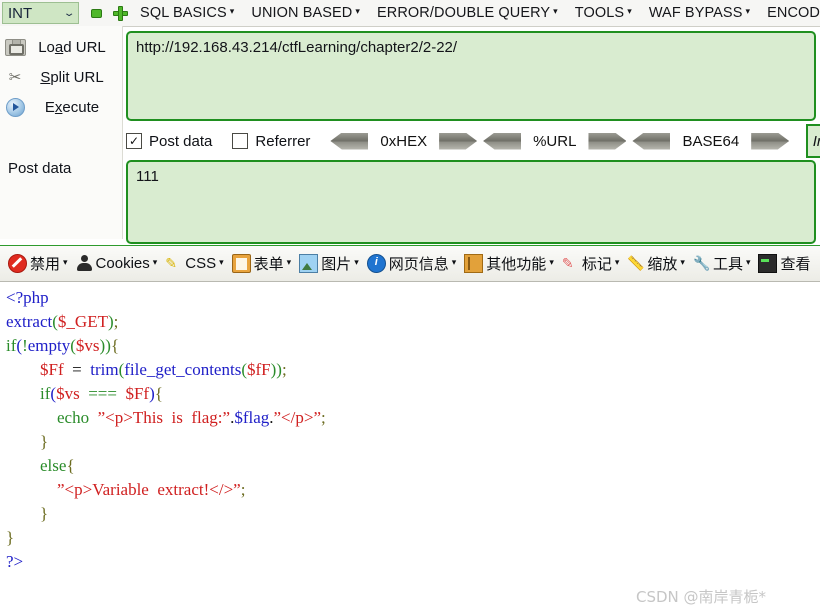  Describe the element at coordinates (305, 13) in the screenshot. I see `menu-union-based: UNION BASED ▾` at that location.